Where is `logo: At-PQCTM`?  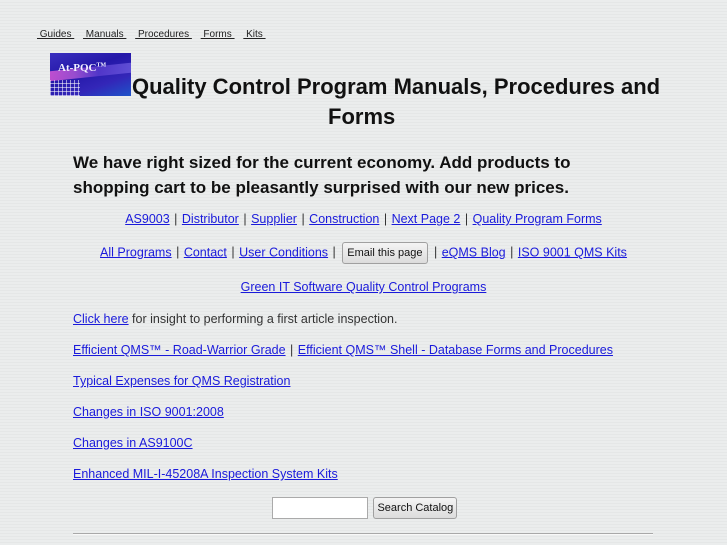 logo: At-PQCTM is located at coordinates (90, 74).